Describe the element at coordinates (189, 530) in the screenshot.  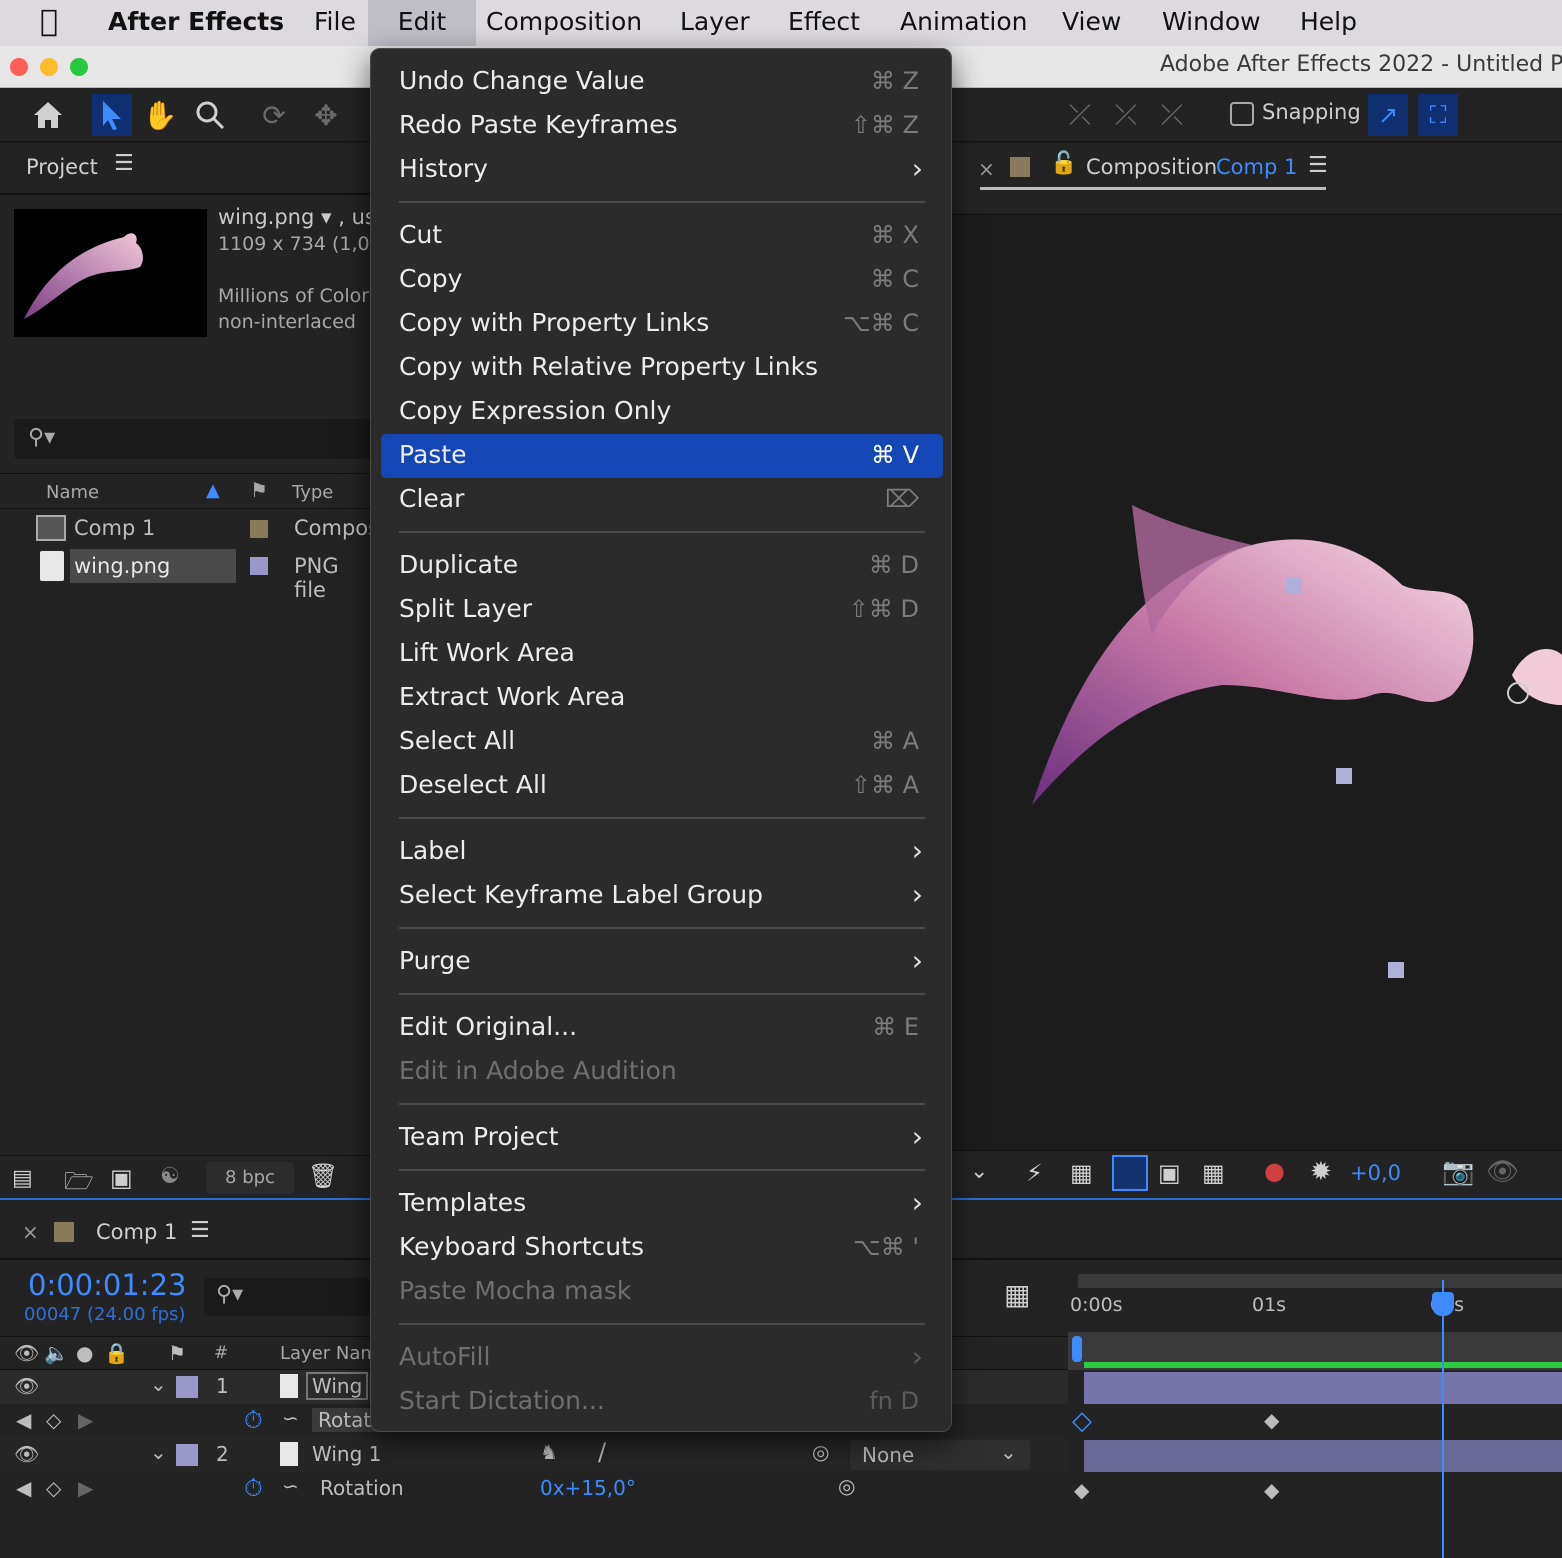
I see `project-item-row: Comp 1 Compos` at that location.